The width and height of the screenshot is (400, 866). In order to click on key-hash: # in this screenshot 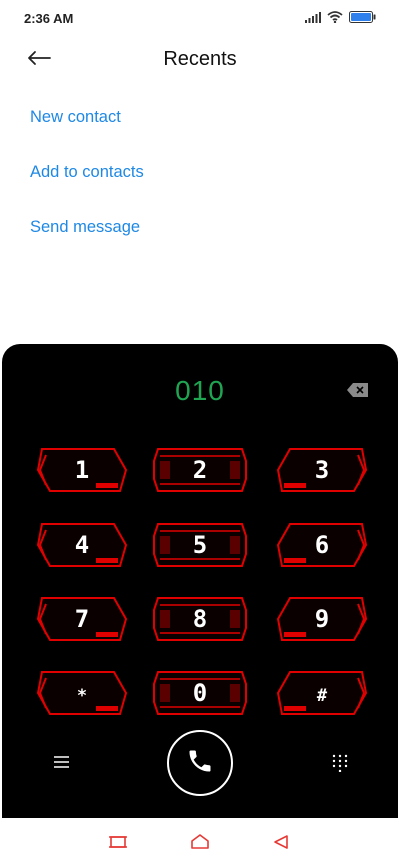, I will do `click(322, 693)`.